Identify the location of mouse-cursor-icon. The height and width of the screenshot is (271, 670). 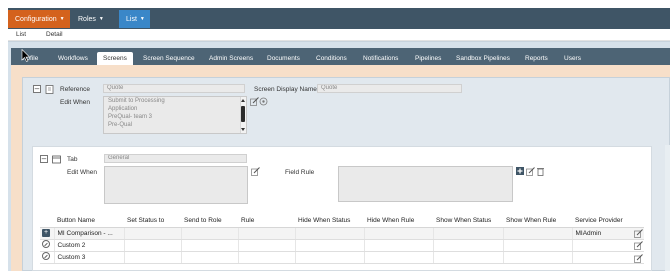
(26, 55).